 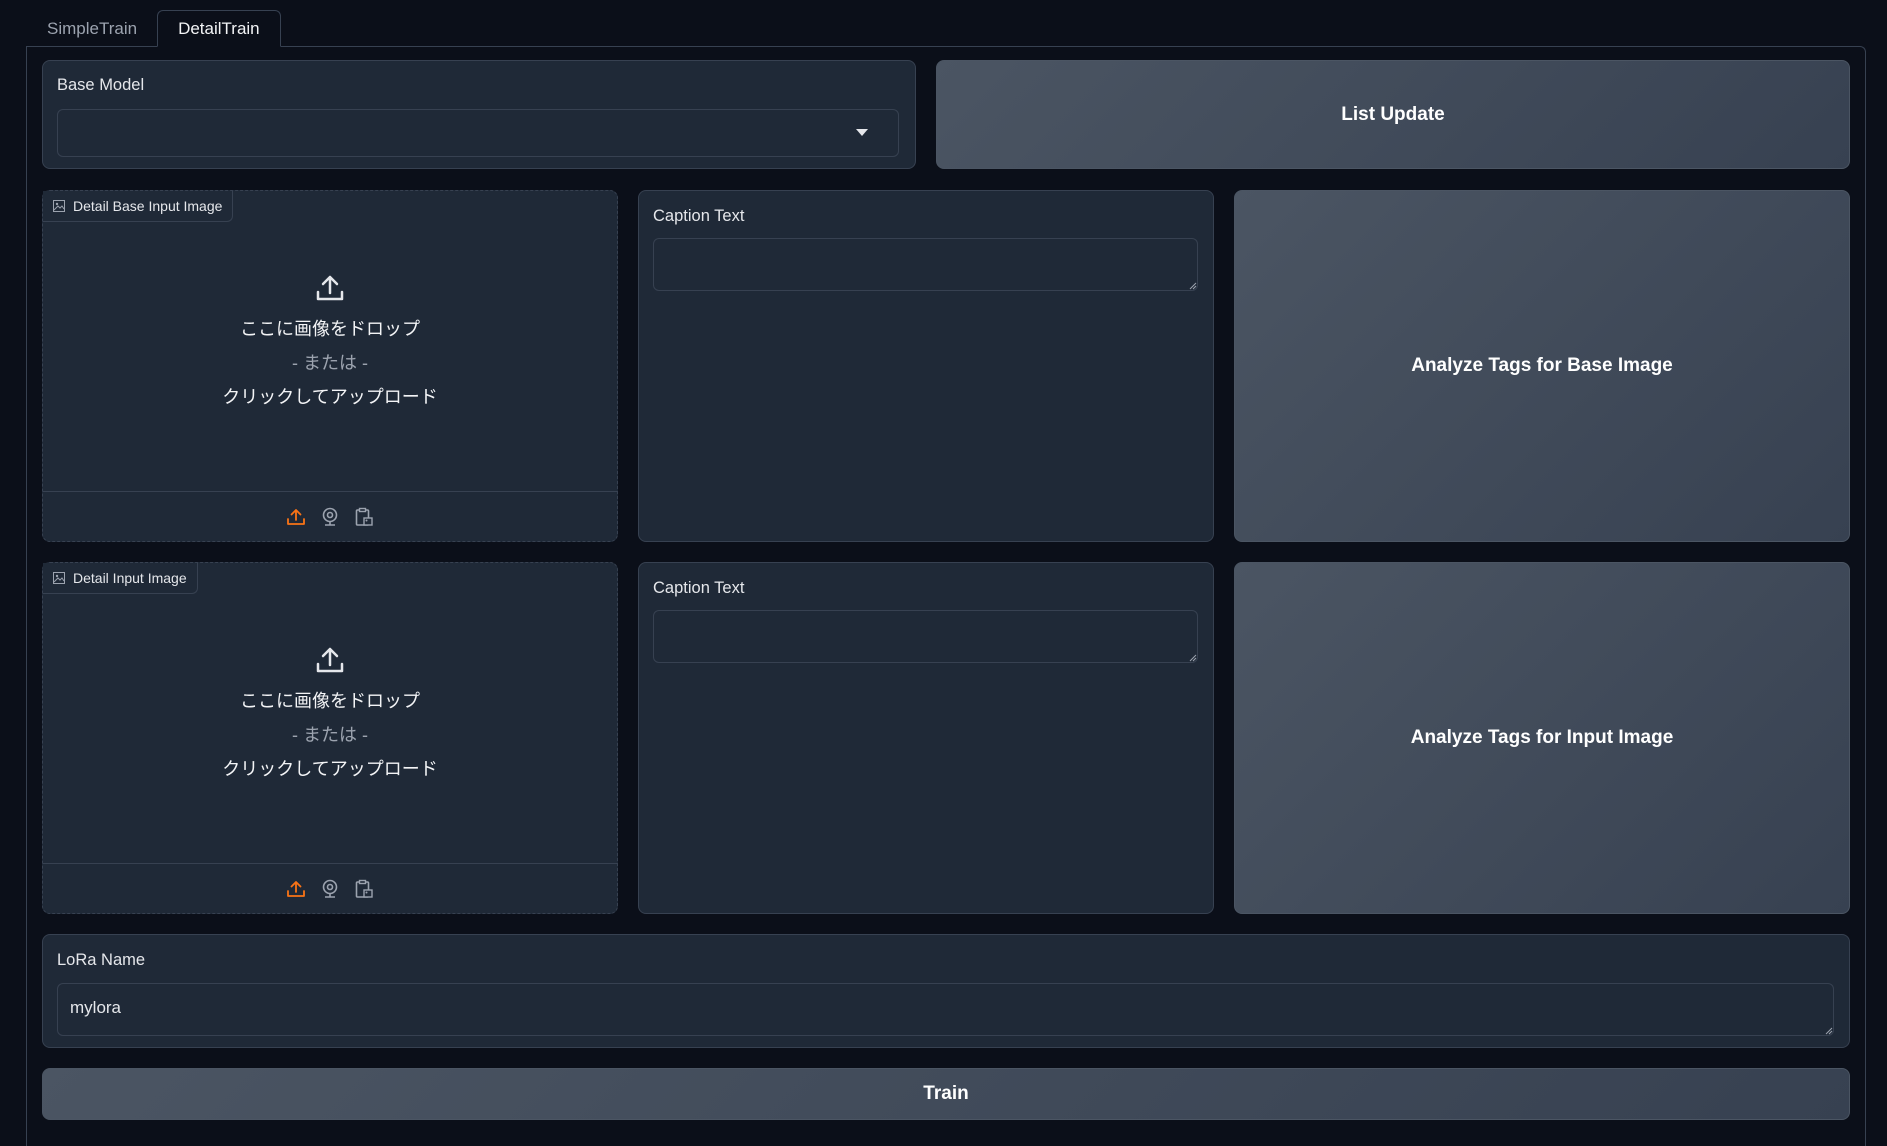 What do you see at coordinates (945, 1009) in the screenshot?
I see `lora-name-input: mylora` at bounding box center [945, 1009].